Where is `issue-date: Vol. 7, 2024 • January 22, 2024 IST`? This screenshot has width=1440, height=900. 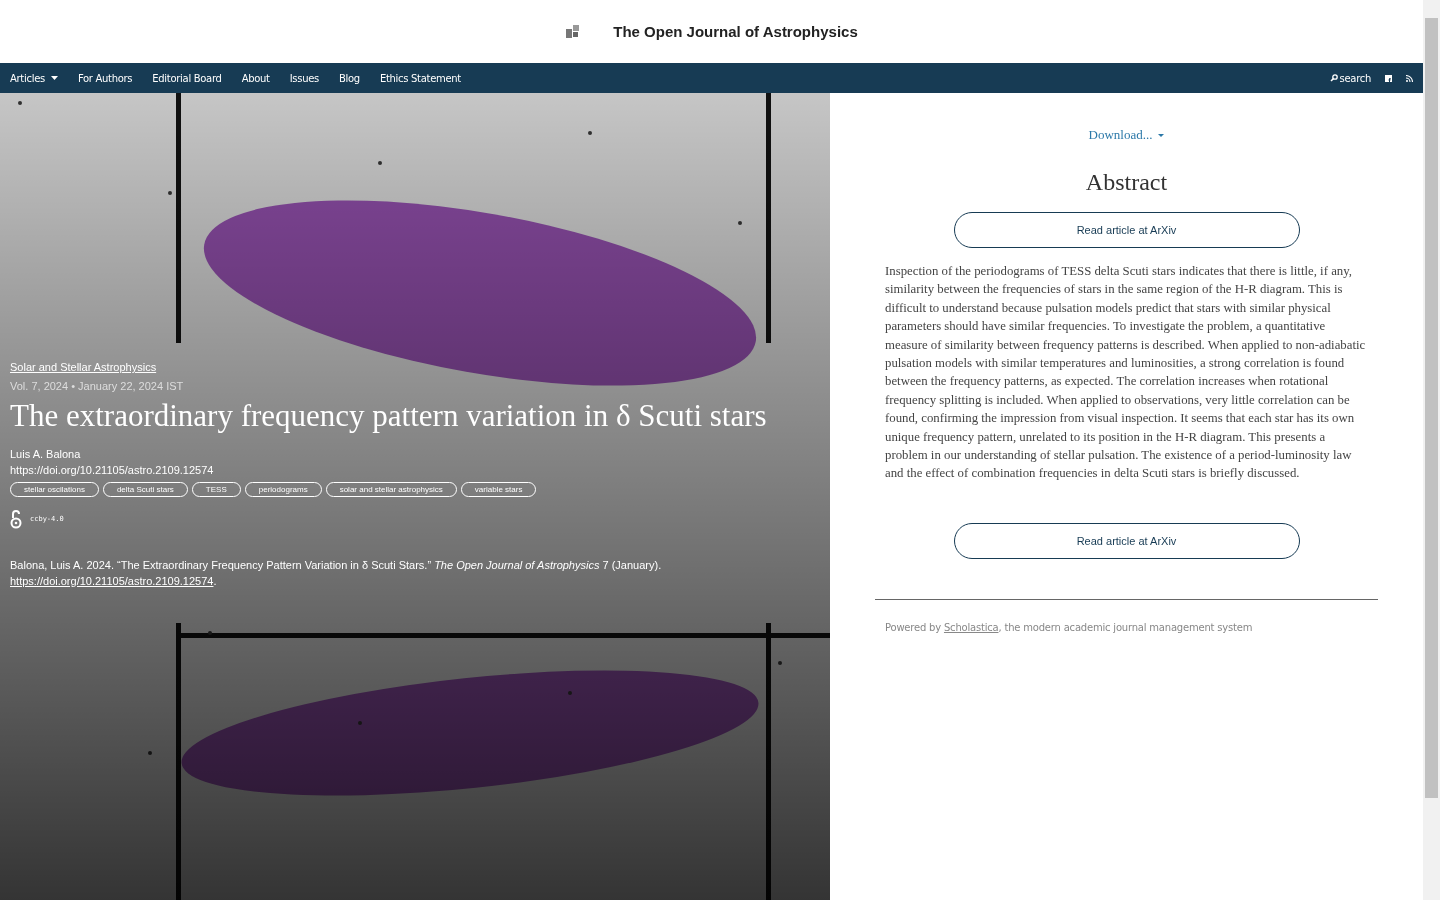 issue-date: Vol. 7, 2024 • January 22, 2024 IST is located at coordinates (97, 386).